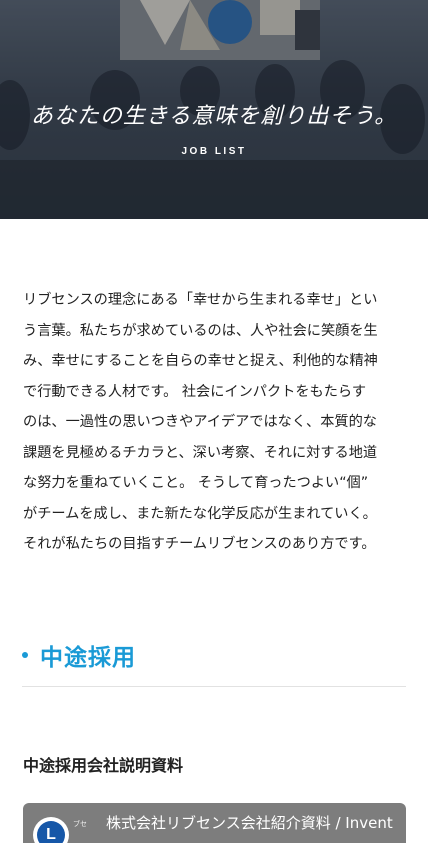 The image size is (428, 843). I want to click on intro-line: 課題を見極めるチカラと、深い考察、それに対する地道, so click(200, 452).